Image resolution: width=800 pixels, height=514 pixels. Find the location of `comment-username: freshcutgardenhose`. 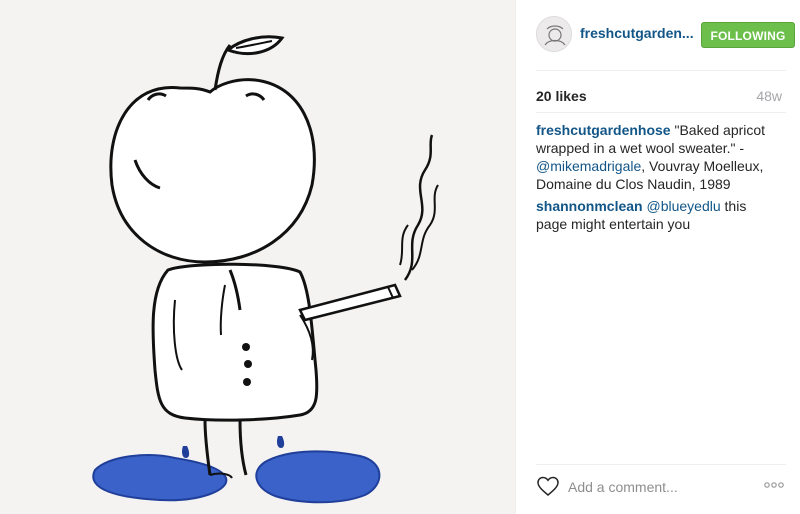

comment-username: freshcutgardenhose is located at coordinates (603, 130).